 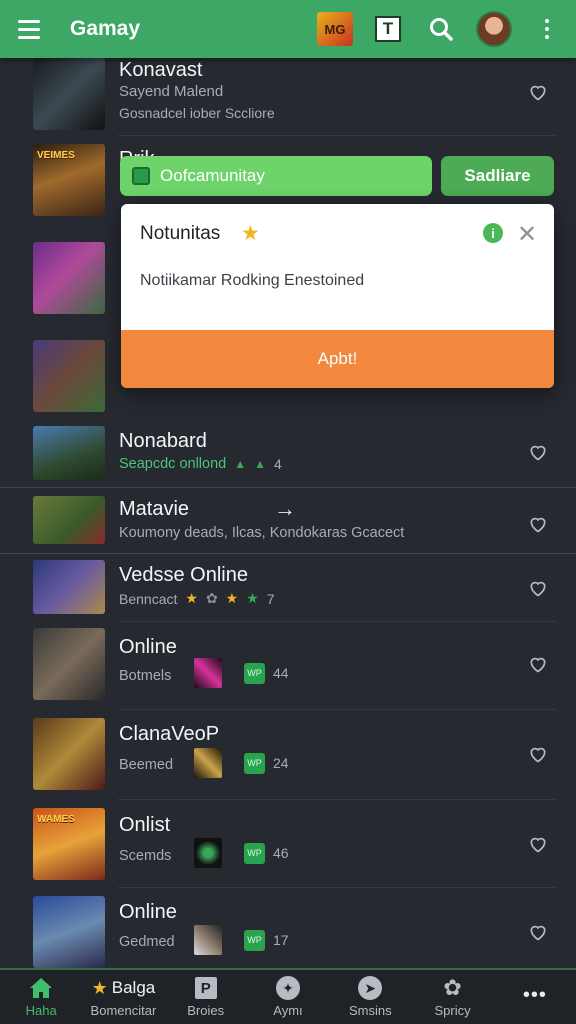 What do you see at coordinates (494, 29) in the screenshot?
I see `avatar` at bounding box center [494, 29].